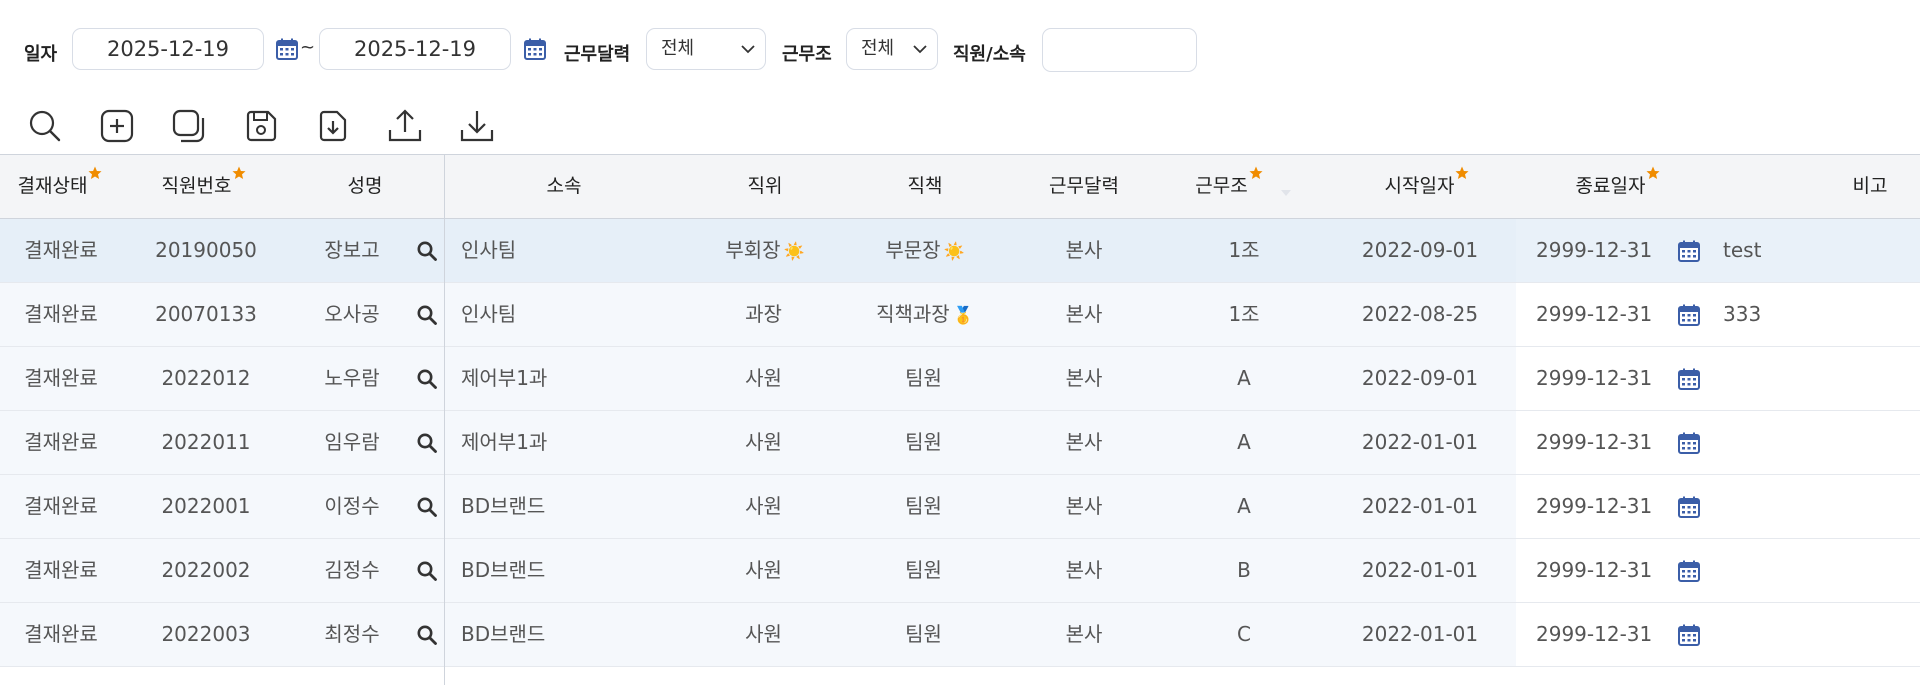 The height and width of the screenshot is (685, 1920). I want to click on column-header-dept: 소속, so click(564, 186).